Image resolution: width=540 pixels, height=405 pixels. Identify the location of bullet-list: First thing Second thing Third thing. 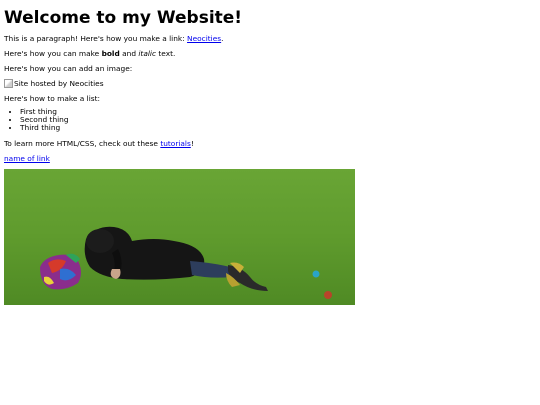
(36, 120).